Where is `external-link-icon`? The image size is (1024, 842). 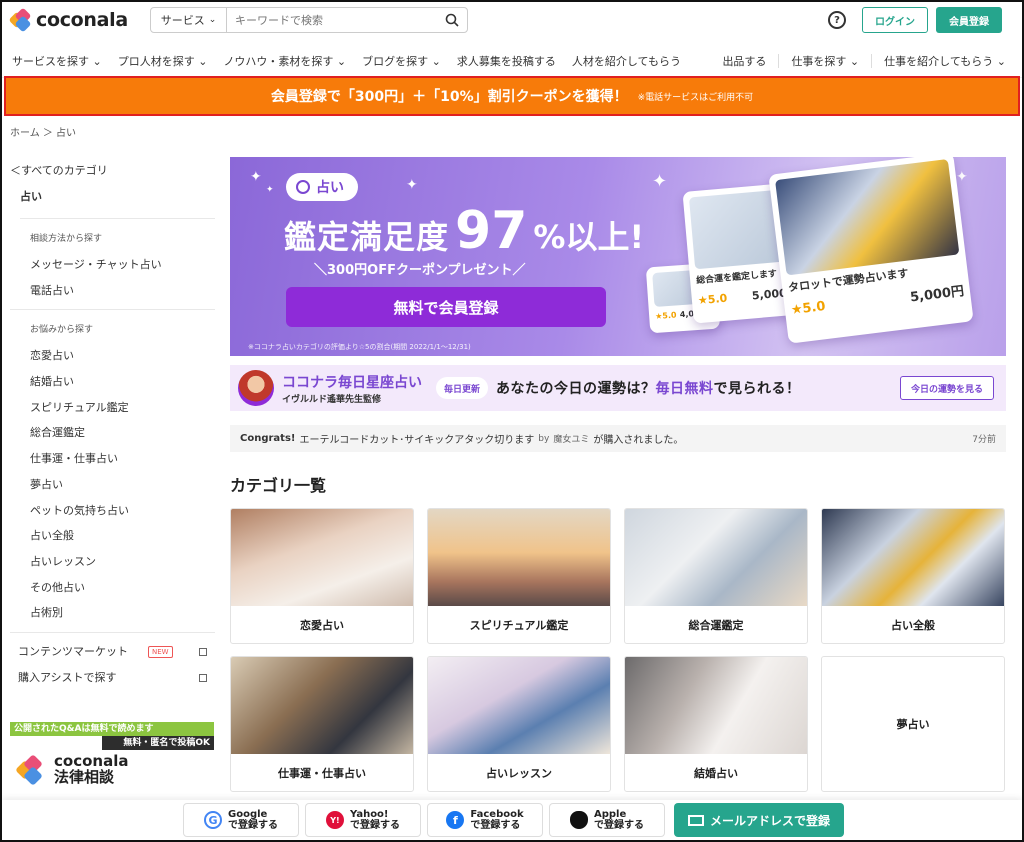 external-link-icon is located at coordinates (203, 677).